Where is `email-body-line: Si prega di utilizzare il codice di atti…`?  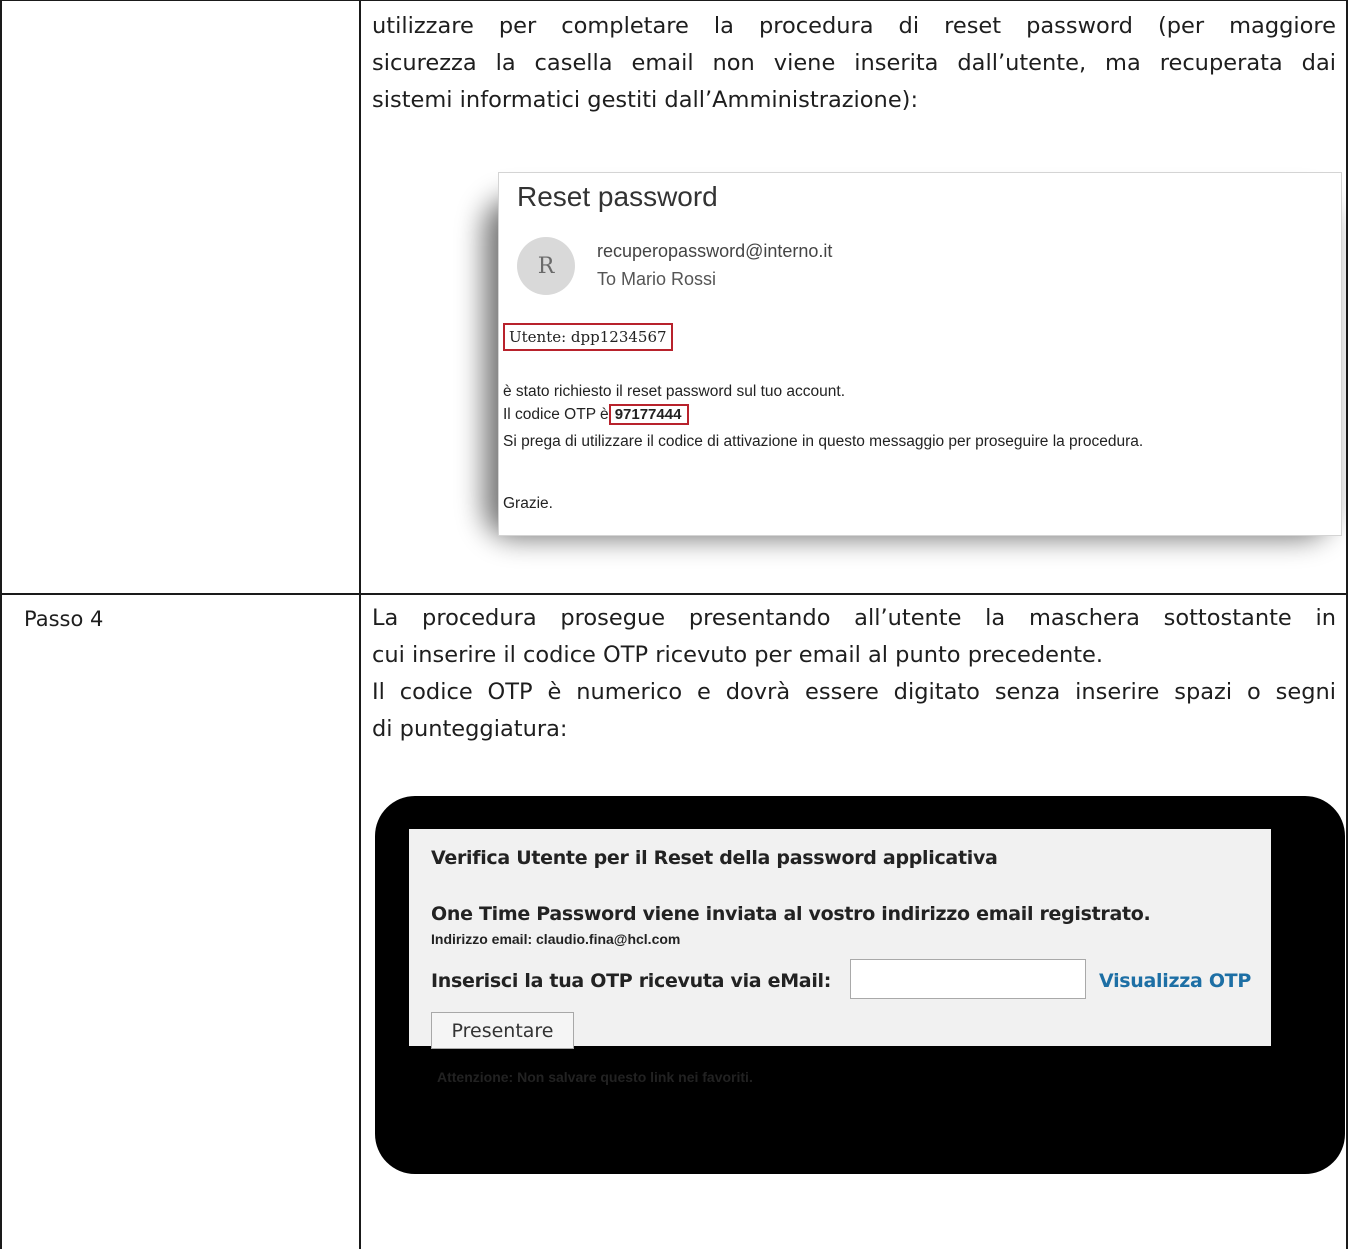 email-body-line: Si prega di utilizzare il codice di atti… is located at coordinates (823, 441).